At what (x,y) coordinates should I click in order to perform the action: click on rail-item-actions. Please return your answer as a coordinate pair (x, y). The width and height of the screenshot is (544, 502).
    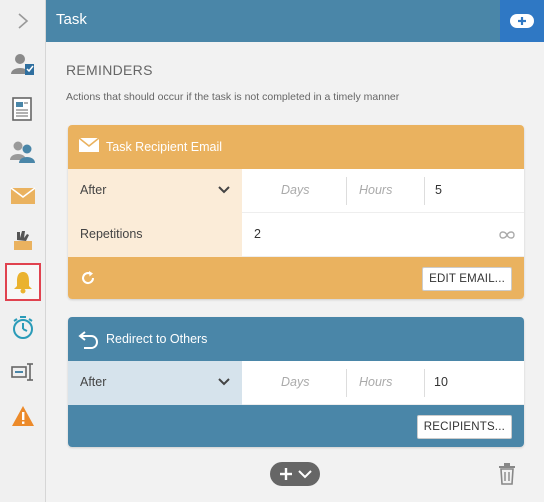
    Looking at the image, I should click on (23, 240).